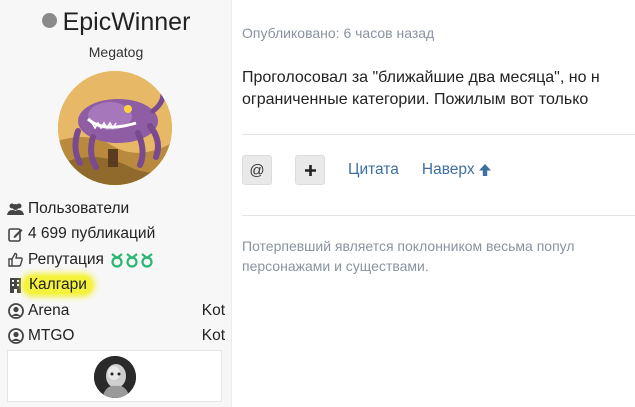 Image resolution: width=635 pixels, height=407 pixels. What do you see at coordinates (213, 336) in the screenshot?
I see `mtgo-value: Kot` at bounding box center [213, 336].